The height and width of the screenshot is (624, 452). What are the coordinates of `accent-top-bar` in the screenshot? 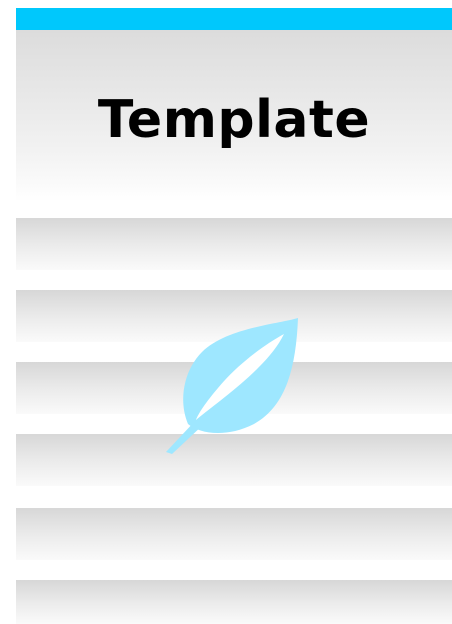 It's located at (234, 19).